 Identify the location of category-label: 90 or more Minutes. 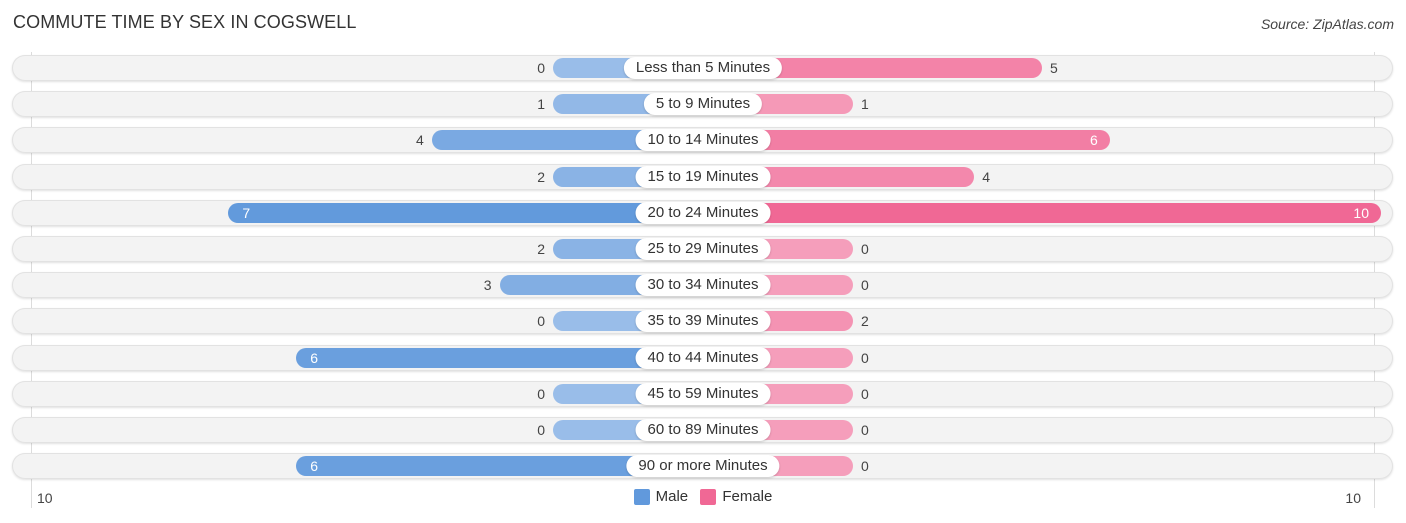
(703, 466).